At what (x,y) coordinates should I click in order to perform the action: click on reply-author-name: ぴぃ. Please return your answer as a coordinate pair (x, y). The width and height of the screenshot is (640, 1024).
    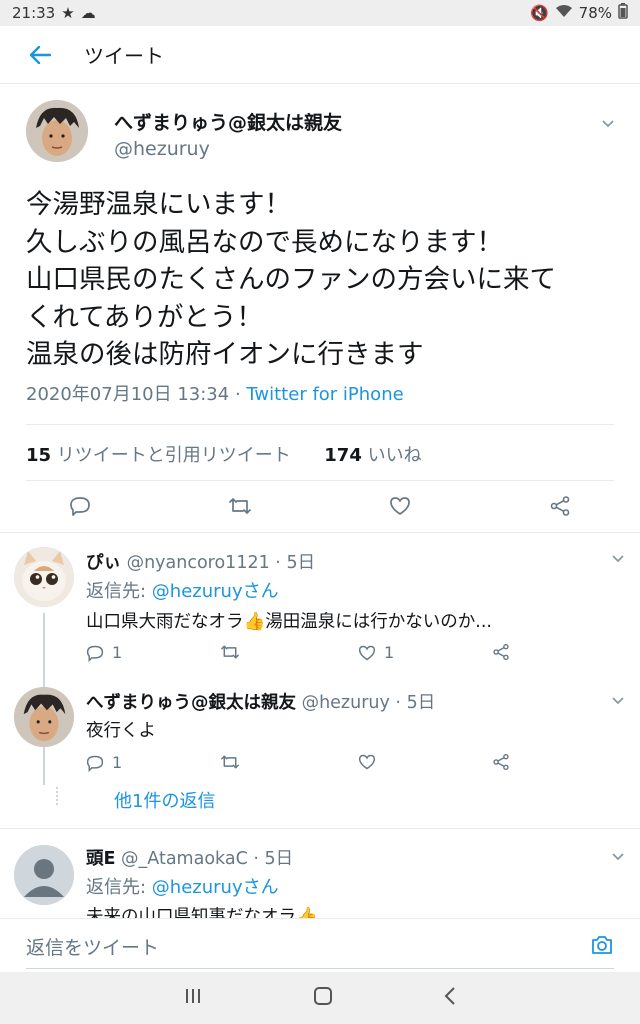
    Looking at the image, I should click on (103, 563).